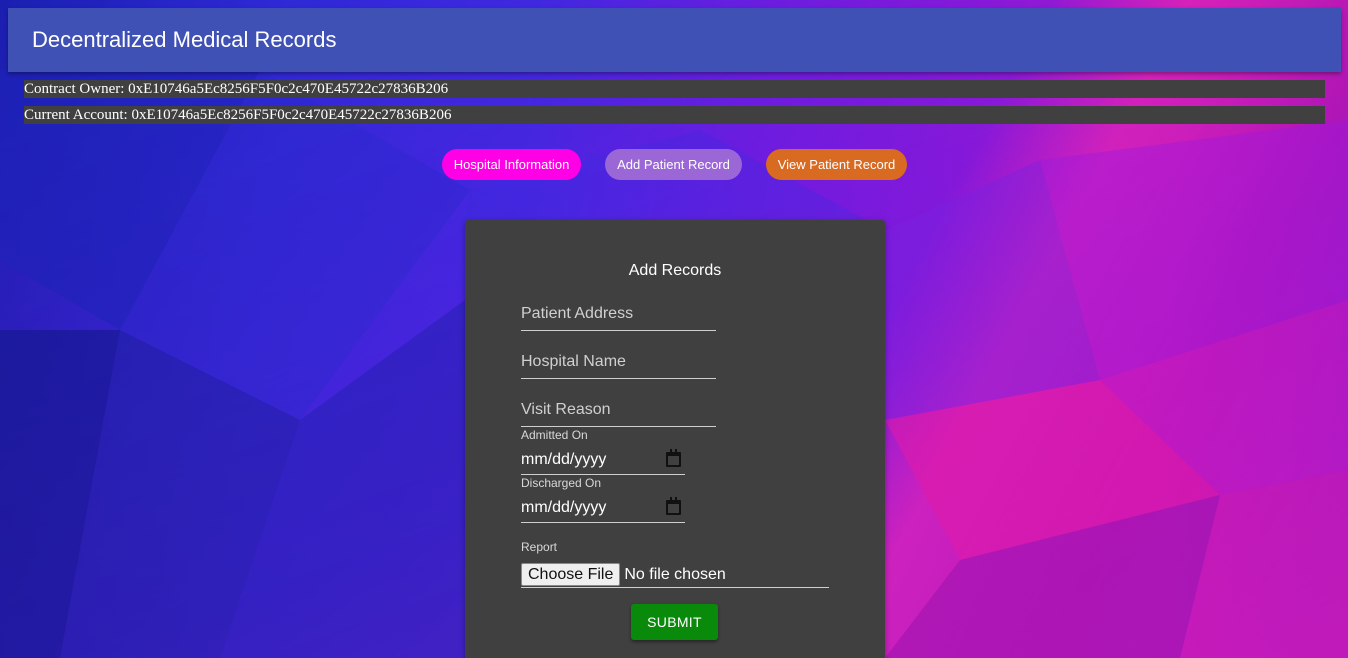 The width and height of the screenshot is (1348, 658). I want to click on add-patient-record-button: Add Patient Record, so click(673, 164).